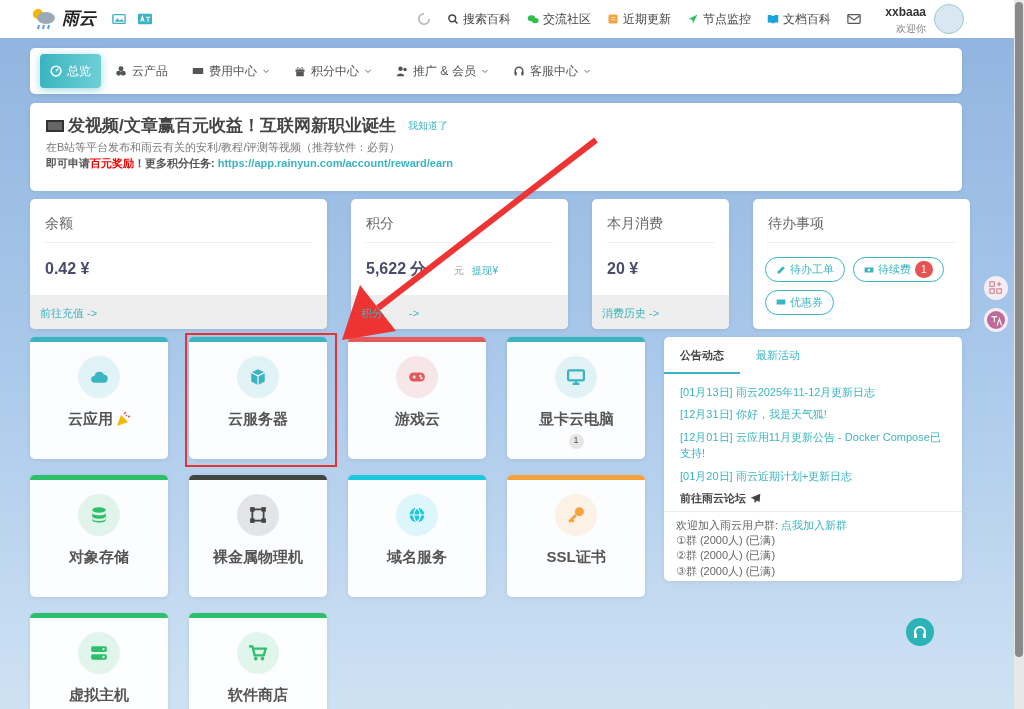  I want to click on group-entry: ②群 (2000人) (已满), so click(726, 556).